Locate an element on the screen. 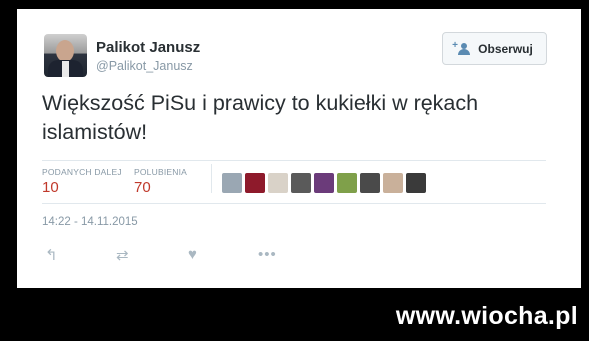 The height and width of the screenshot is (341, 589). follow-button: + Obserwuj is located at coordinates (494, 48).